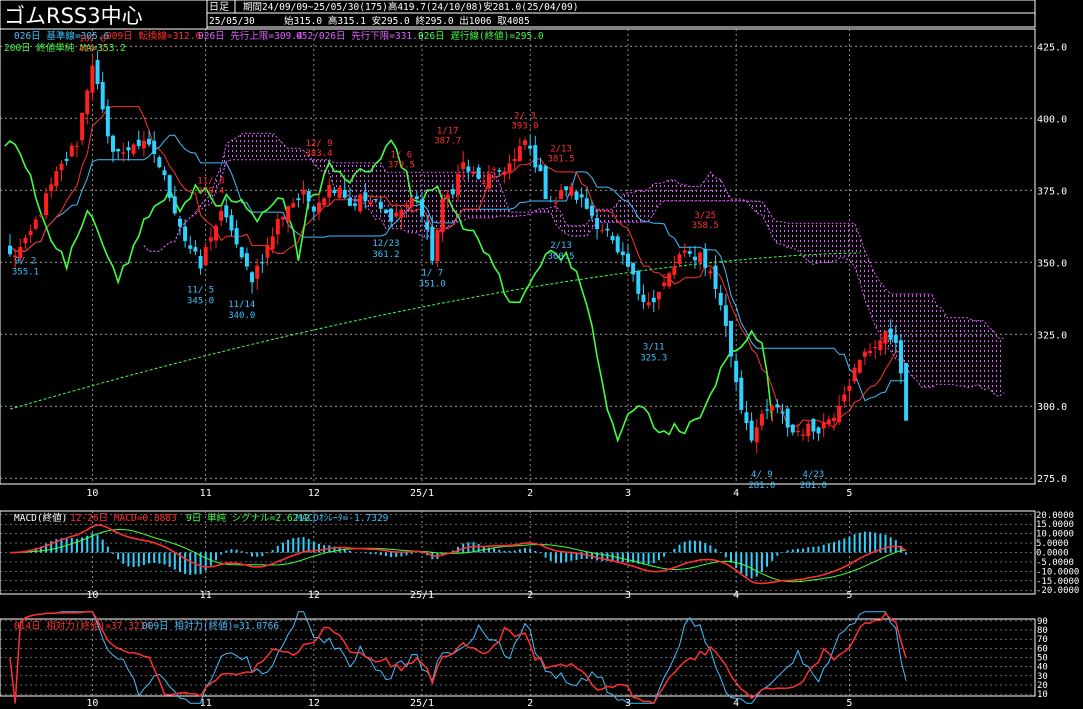 This screenshot has height=709, width=1083. What do you see at coordinates (26, 262) in the screenshot?
I see `annotation-date: 9/ 2` at bounding box center [26, 262].